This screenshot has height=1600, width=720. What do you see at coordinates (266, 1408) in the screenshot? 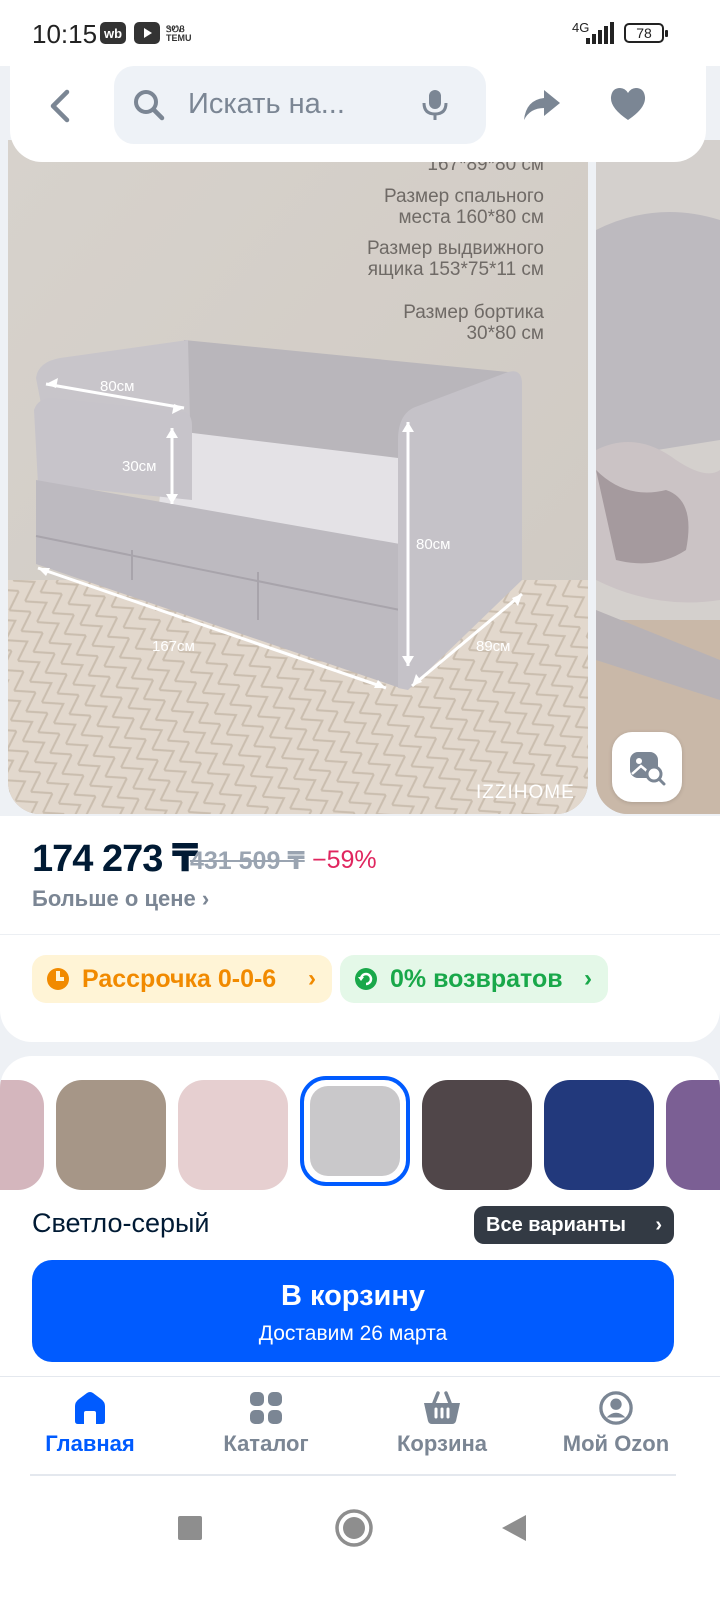
I see `catalog-icon` at bounding box center [266, 1408].